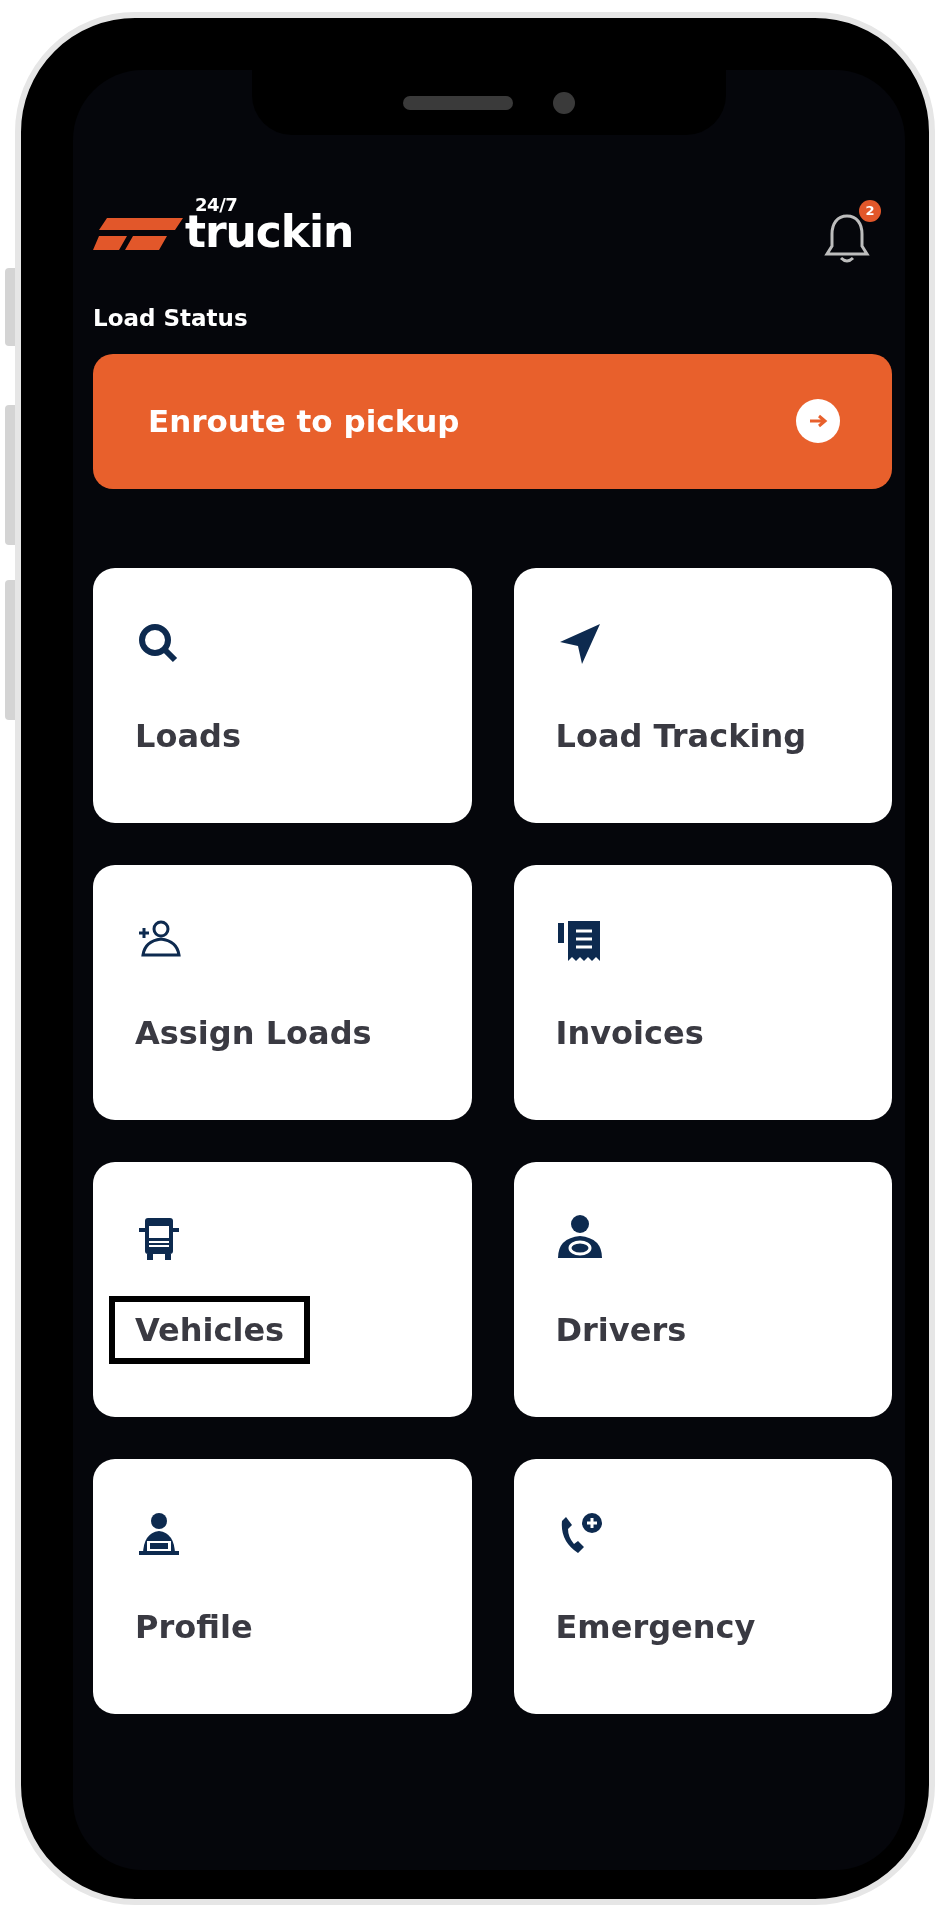 The image size is (944, 1909). What do you see at coordinates (621, 1330) in the screenshot?
I see `tile-label: Drivers` at bounding box center [621, 1330].